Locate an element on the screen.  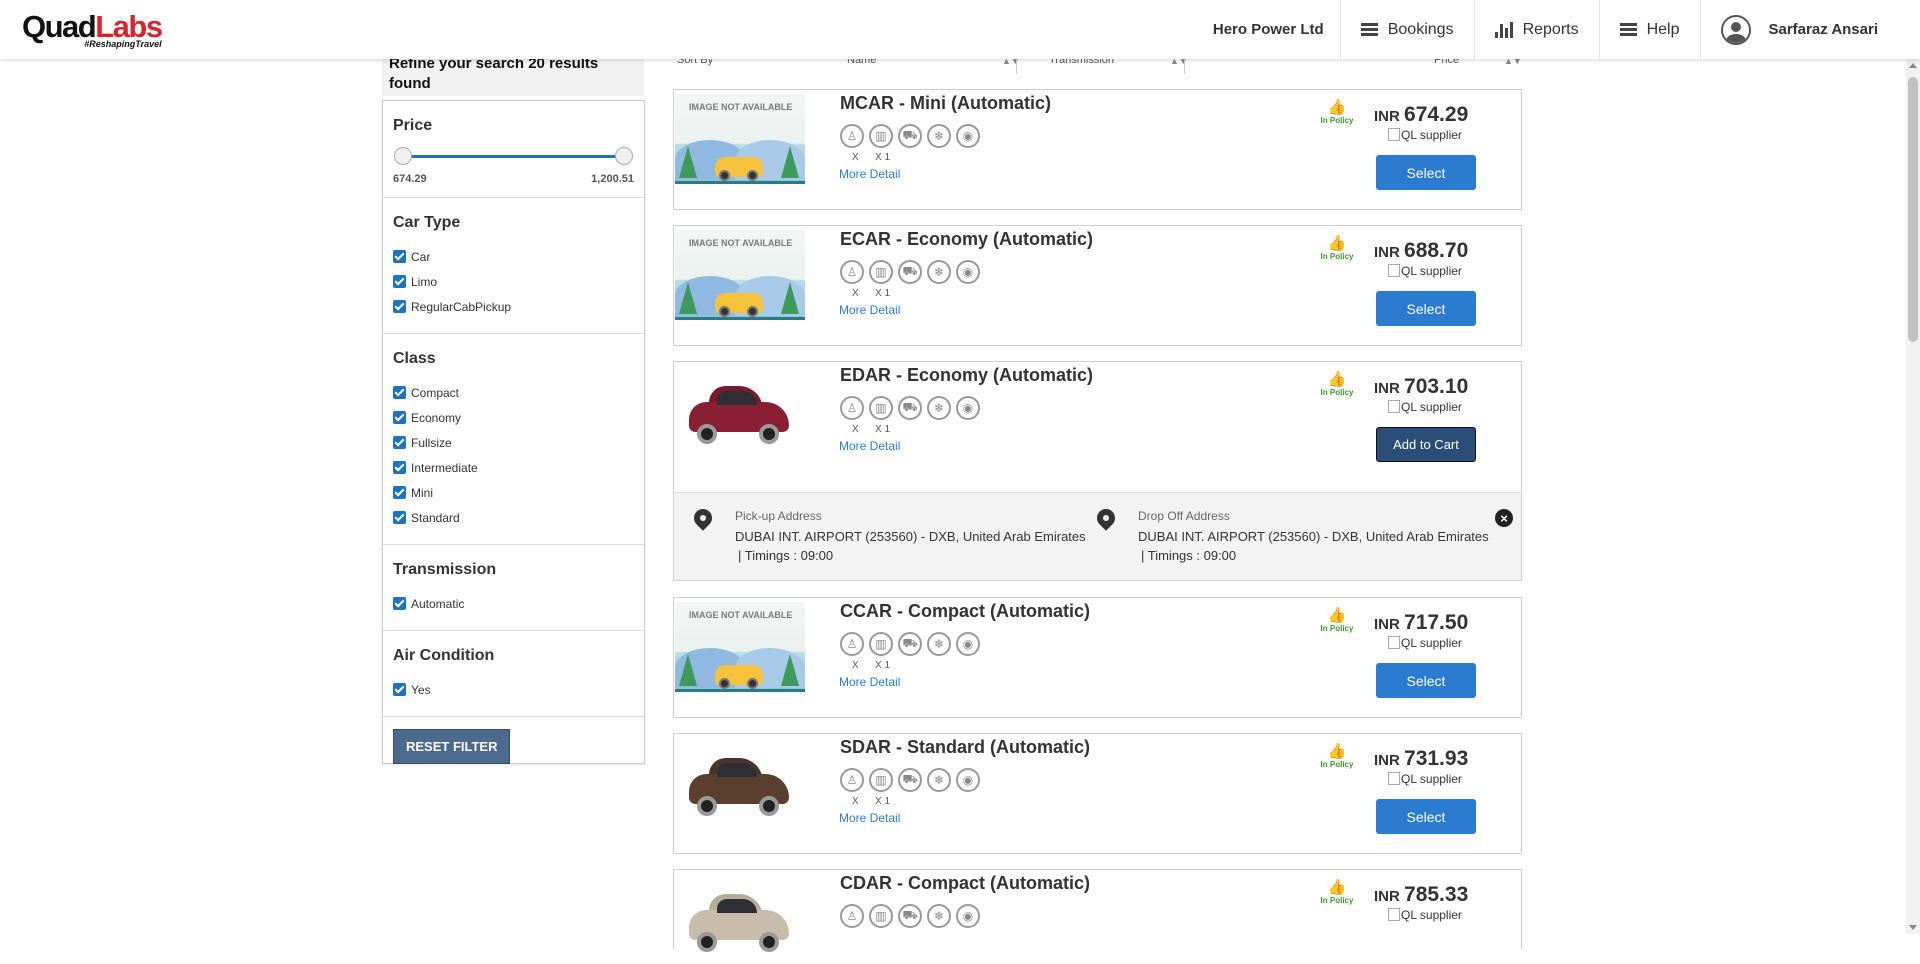
scrollbar-thumb is located at coordinates (1913, 209).